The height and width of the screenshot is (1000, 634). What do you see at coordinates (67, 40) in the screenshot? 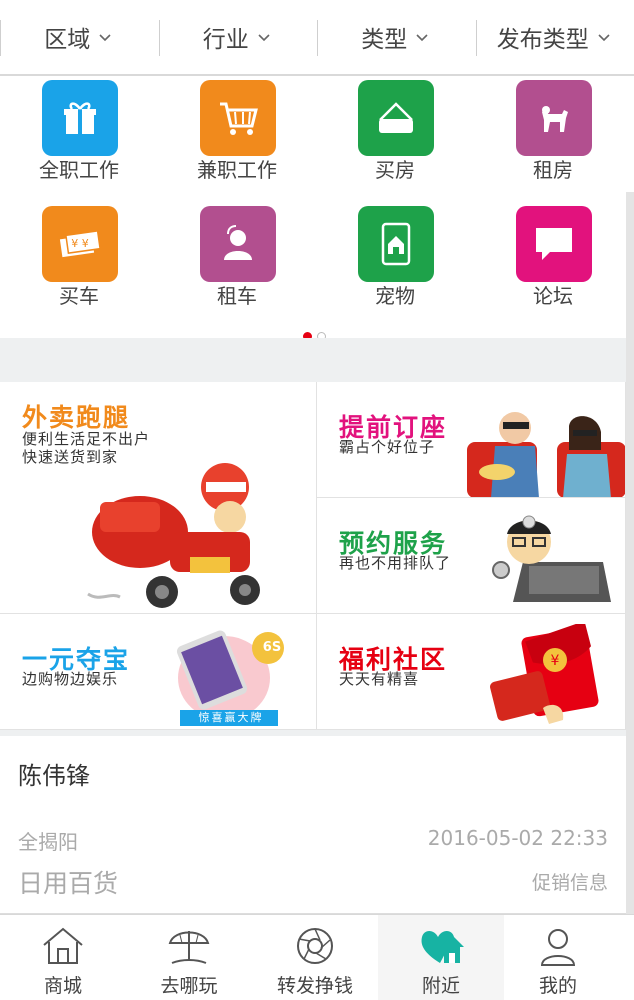
I see `filter-region-label: 区域` at bounding box center [67, 40].